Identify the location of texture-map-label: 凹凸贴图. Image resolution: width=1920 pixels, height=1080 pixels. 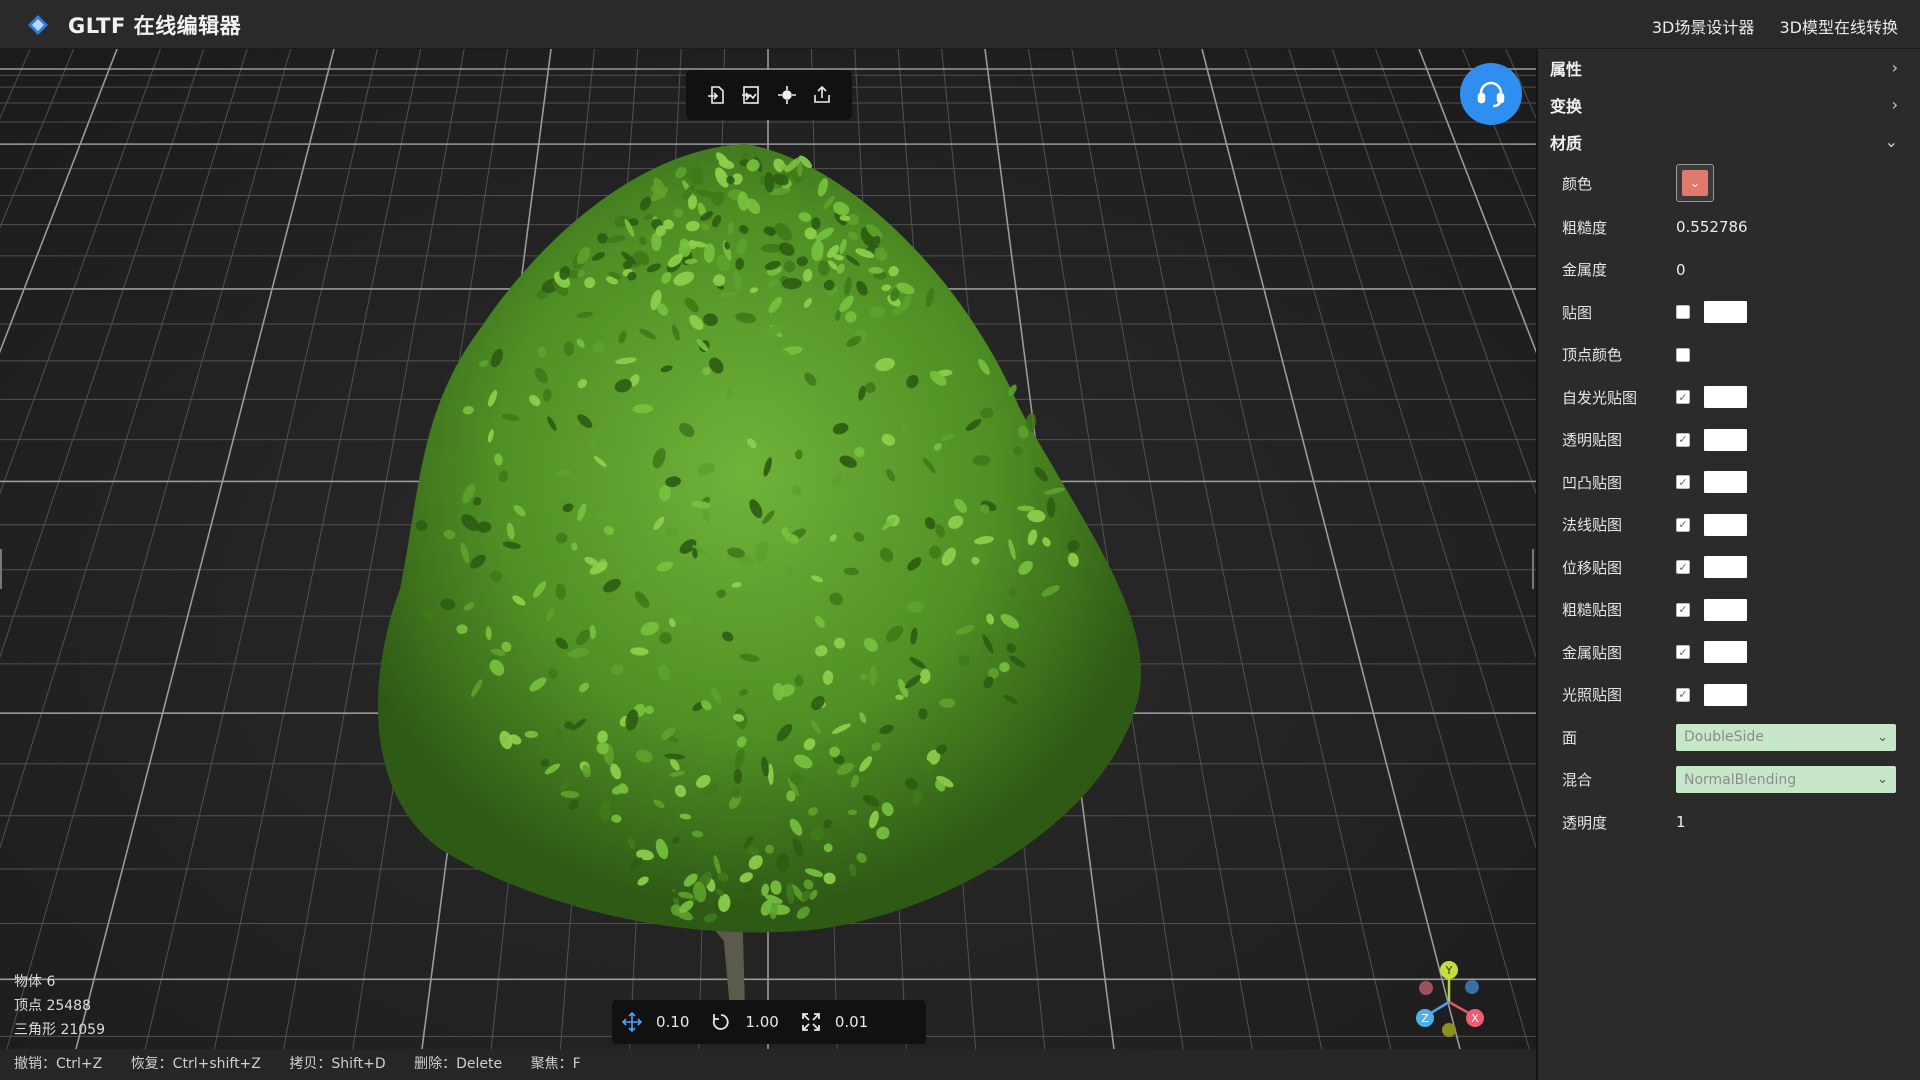
(1592, 482).